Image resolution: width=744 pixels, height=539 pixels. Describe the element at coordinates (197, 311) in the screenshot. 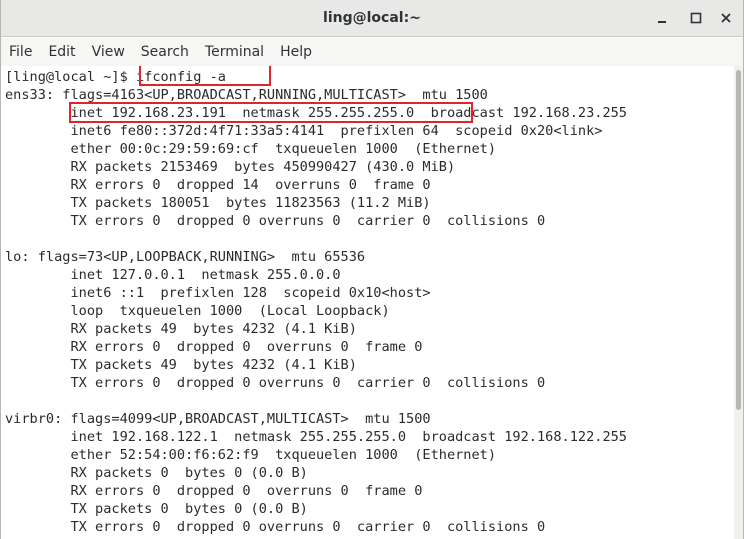

I see `output-line: loop txqueuelen 1000 (Local Loopback)` at that location.